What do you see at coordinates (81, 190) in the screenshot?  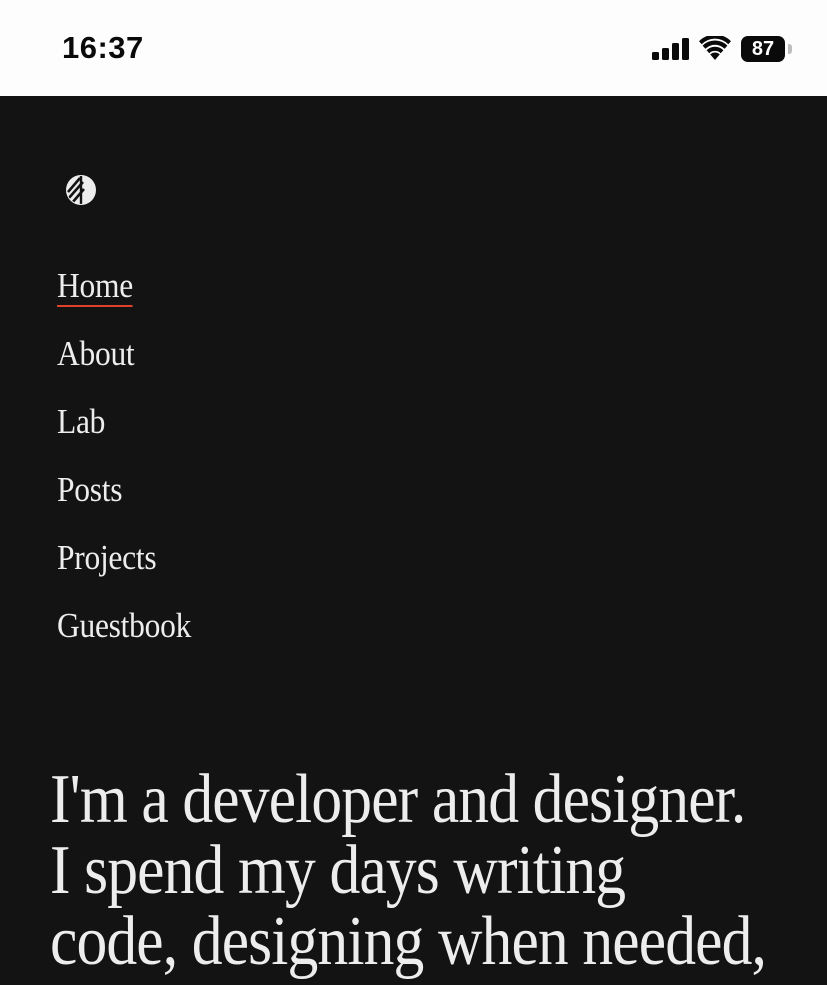 I see `striped-circle-logo-icon` at bounding box center [81, 190].